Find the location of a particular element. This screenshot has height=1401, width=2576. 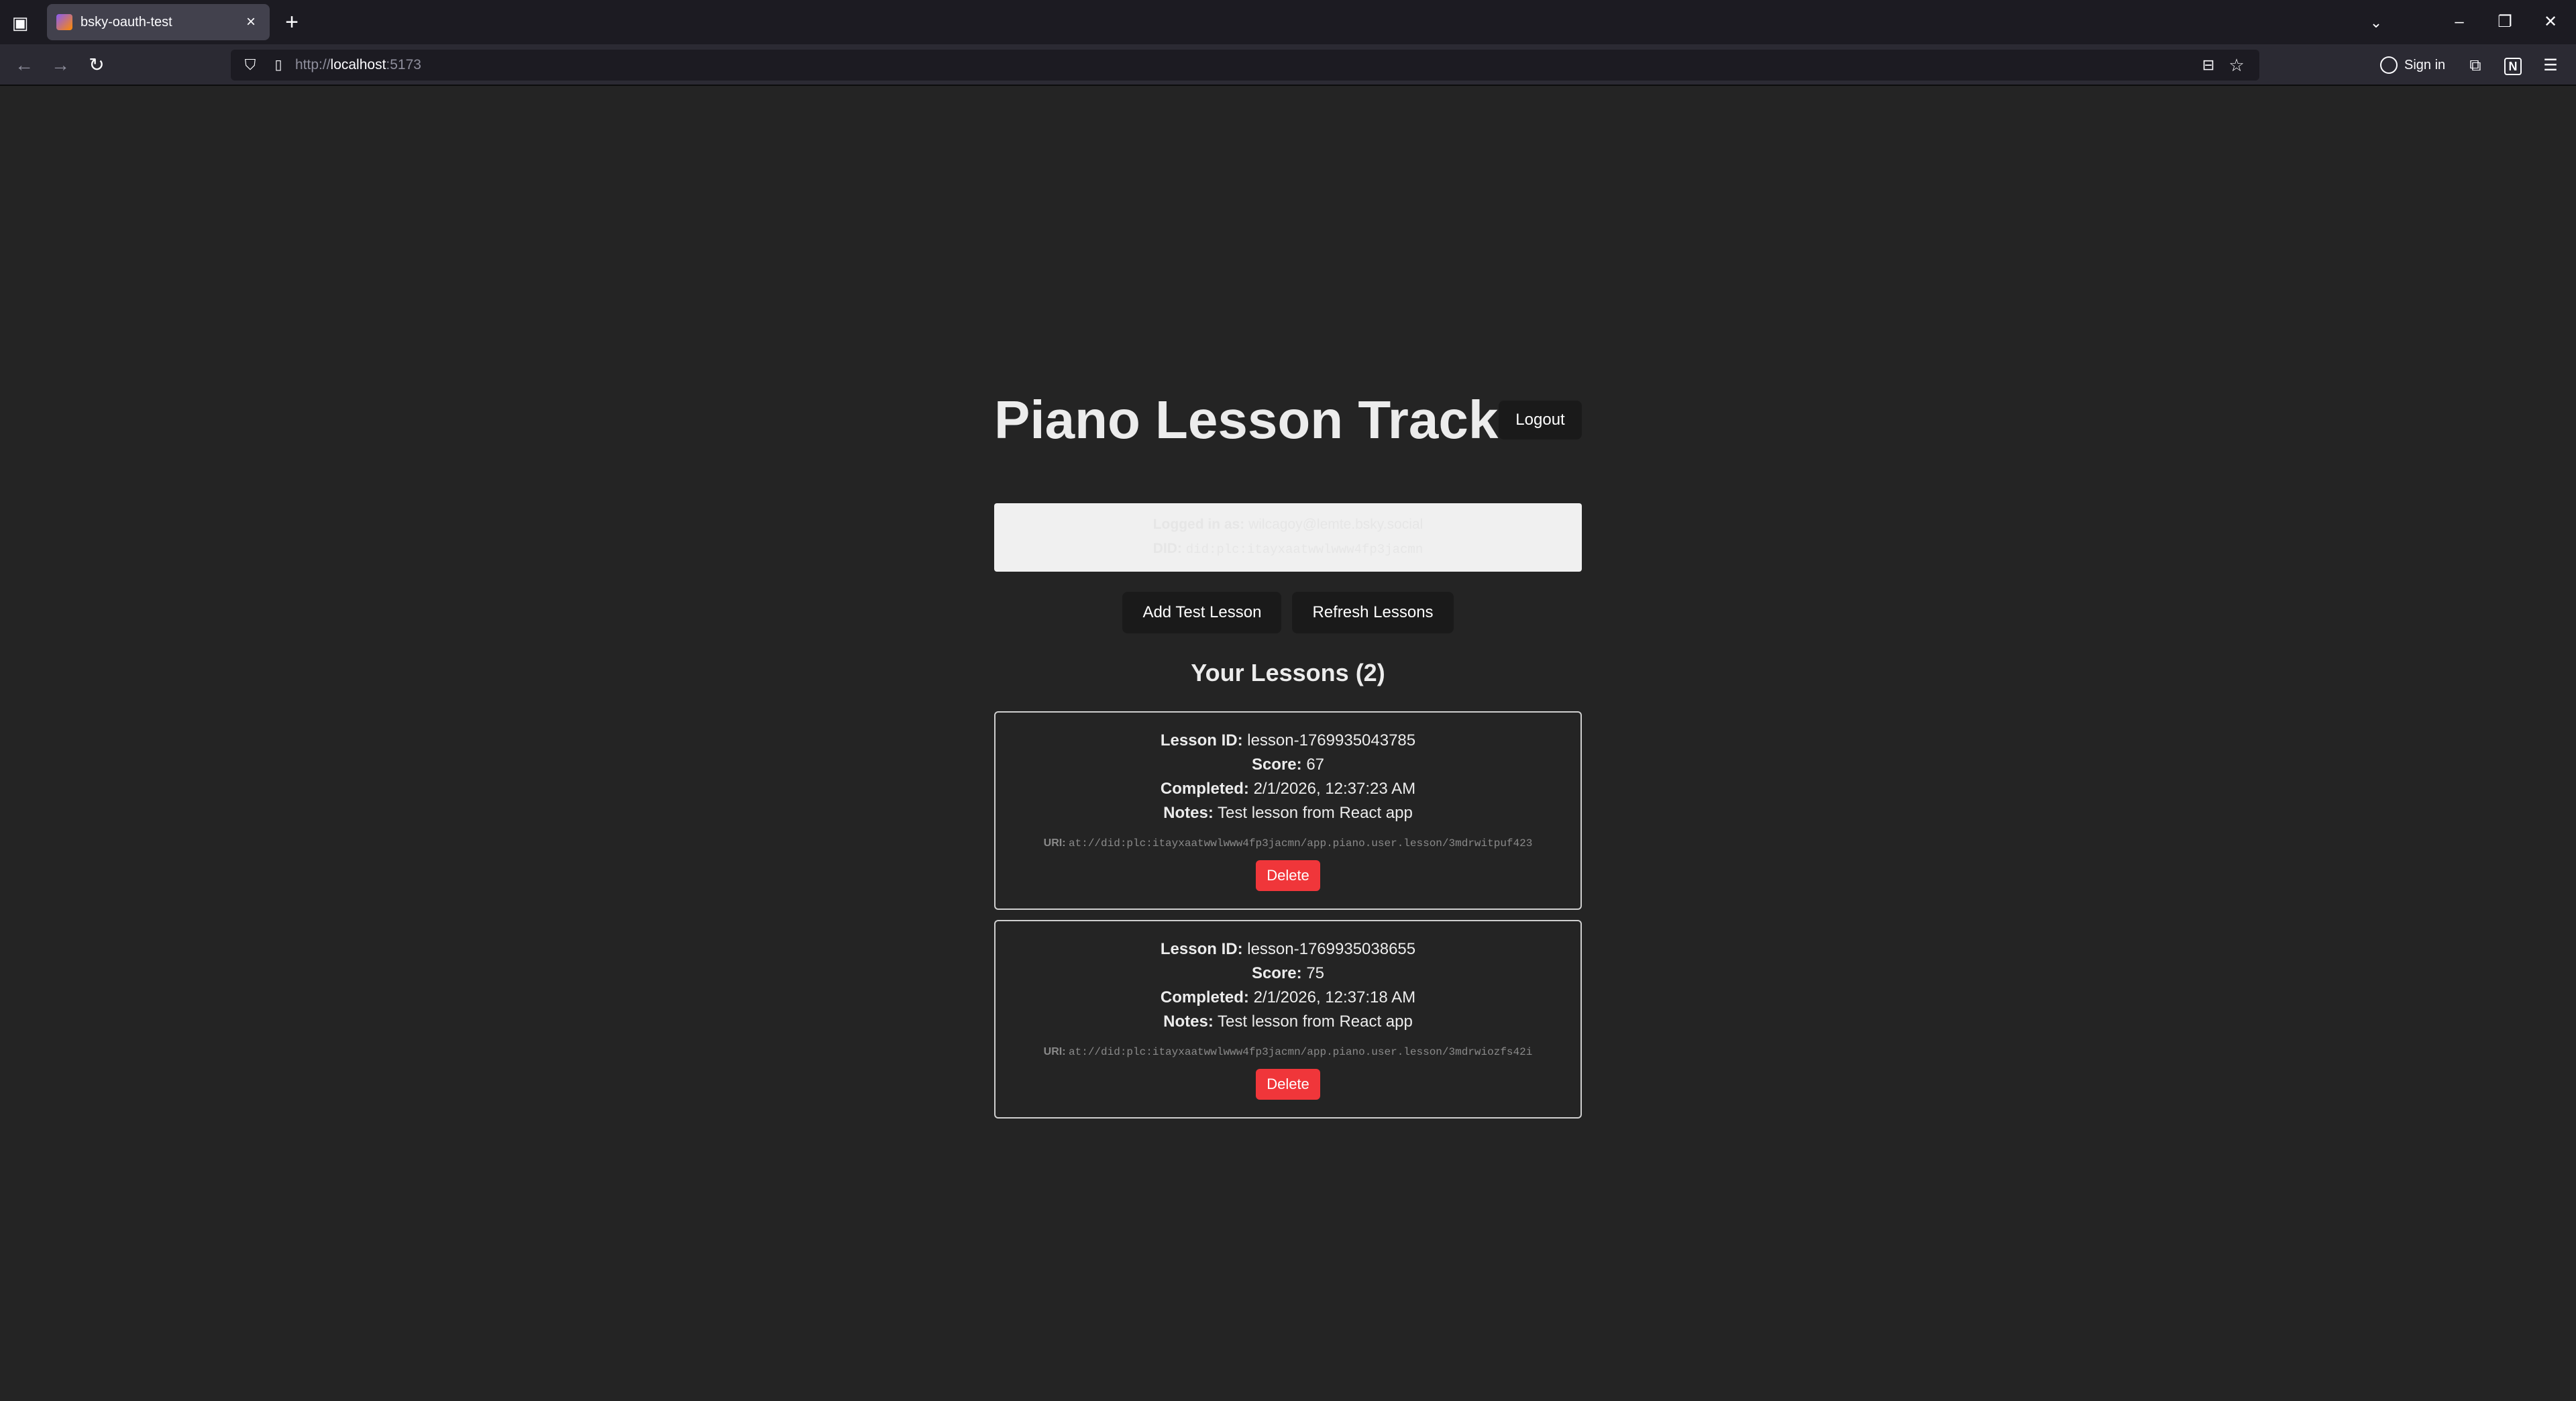

completed-value: 2/1/2026, 12:37:23 AM is located at coordinates (1334, 789).